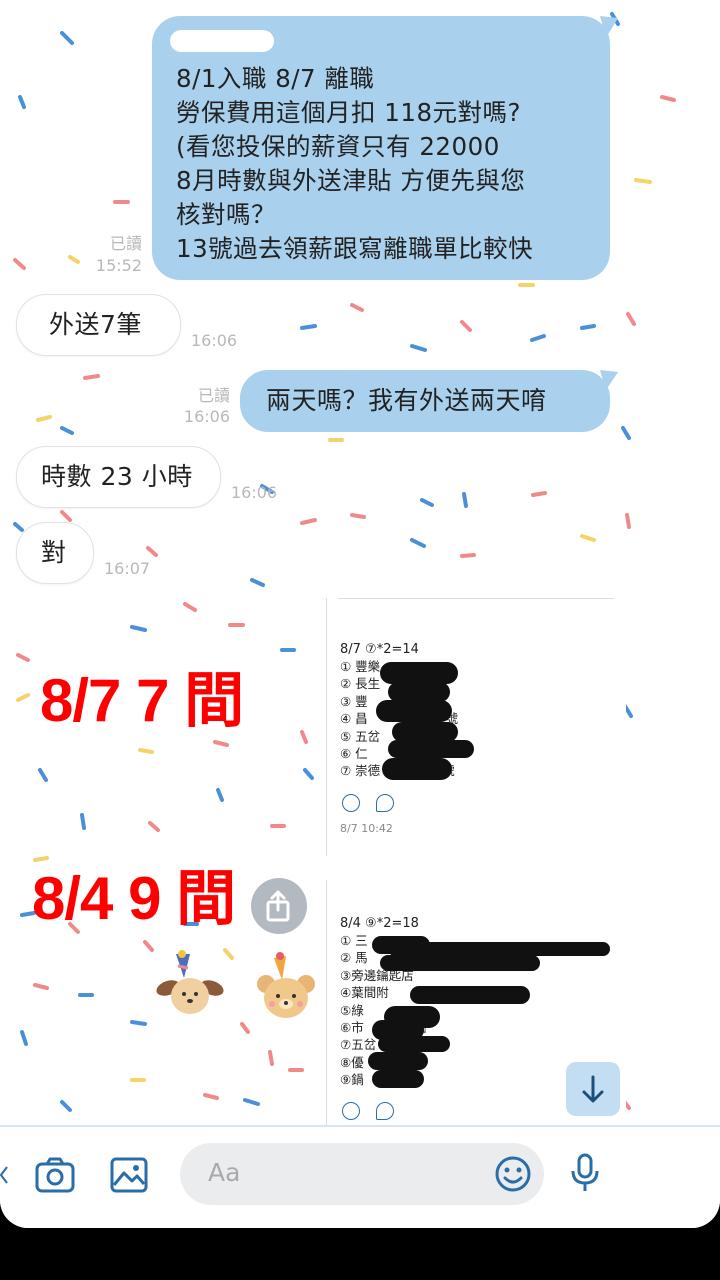 The image size is (720, 1280). I want to click on message-input-bar: Aa, so click(360, 1176).